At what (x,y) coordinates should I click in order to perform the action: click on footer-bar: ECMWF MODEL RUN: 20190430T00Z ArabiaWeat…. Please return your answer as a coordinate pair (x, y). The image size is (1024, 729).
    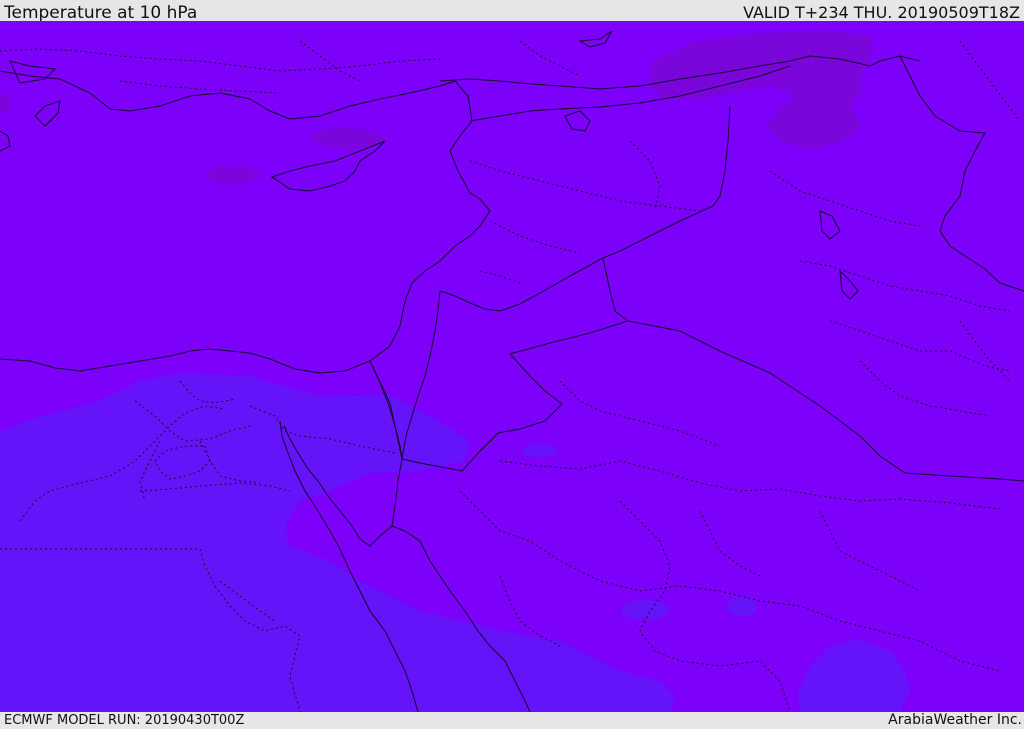
    Looking at the image, I should click on (512, 720).